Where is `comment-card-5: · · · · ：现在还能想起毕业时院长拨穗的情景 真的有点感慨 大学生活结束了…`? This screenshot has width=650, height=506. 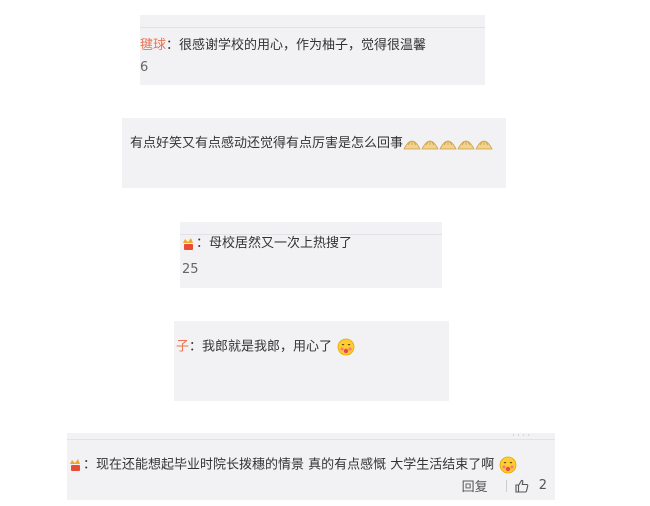
comment-card-5: · · · · ：现在还能想起毕业时院长拨穗的情景 真的有点感慨 大学生活结束了… is located at coordinates (311, 466).